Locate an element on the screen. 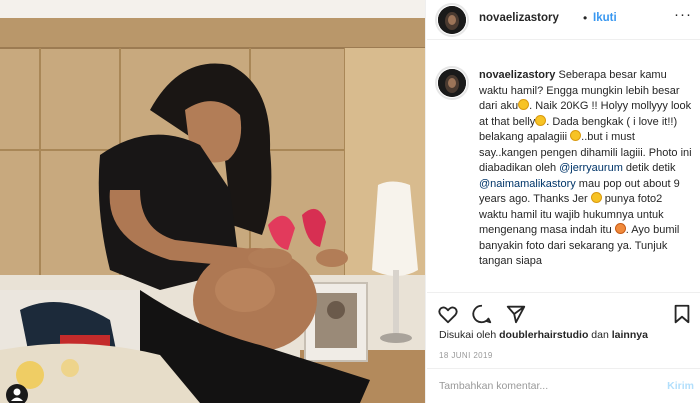  caption-avatar-glyph is located at coordinates (452, 83).